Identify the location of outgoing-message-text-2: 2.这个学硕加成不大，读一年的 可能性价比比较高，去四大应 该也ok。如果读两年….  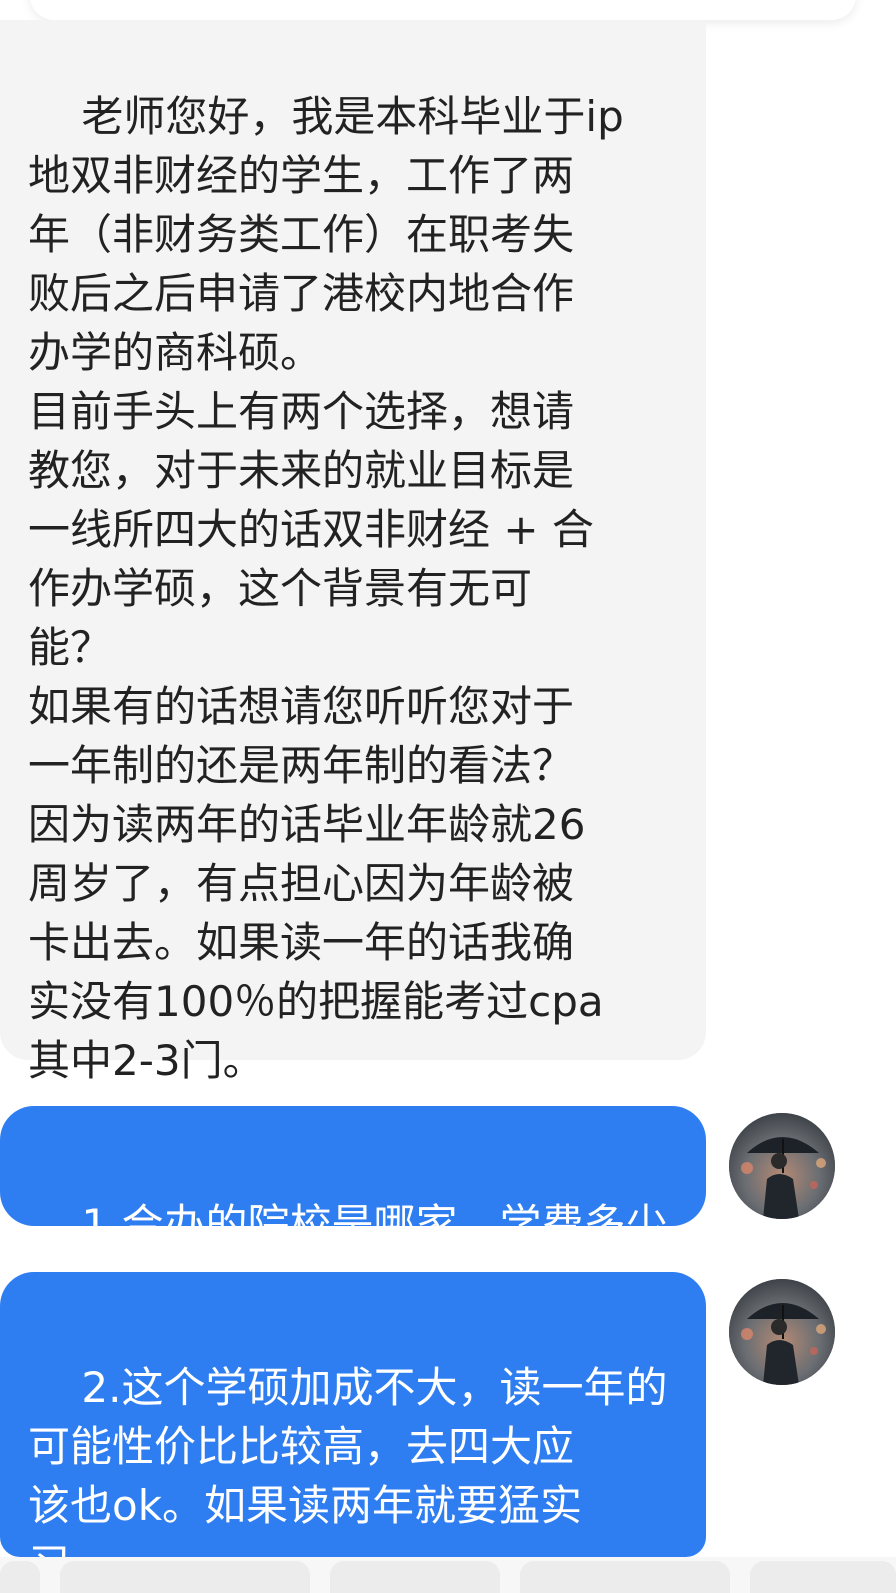
(348, 1476).